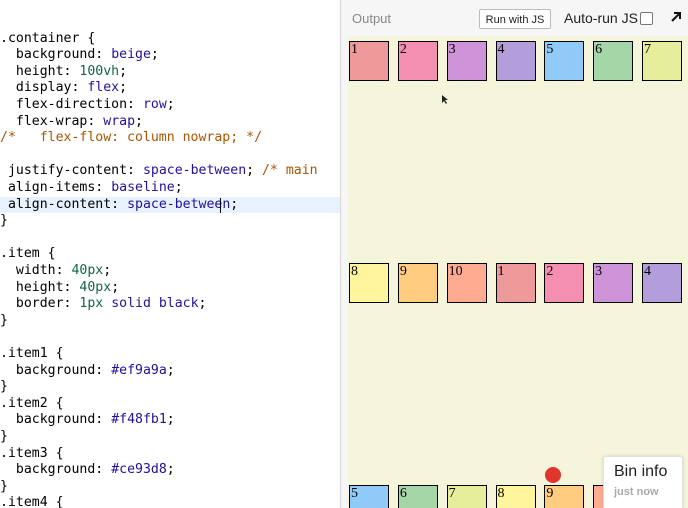 The width and height of the screenshot is (688, 508). What do you see at coordinates (99, 71) in the screenshot?
I see `code-token: 100vh` at bounding box center [99, 71].